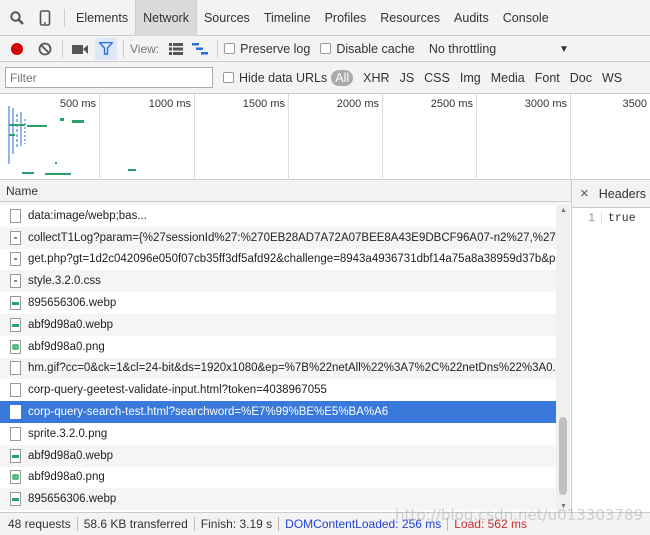 The width and height of the screenshot is (650, 535). What do you see at coordinates (584, 193) in the screenshot?
I see `close-icon: ×` at bounding box center [584, 193].